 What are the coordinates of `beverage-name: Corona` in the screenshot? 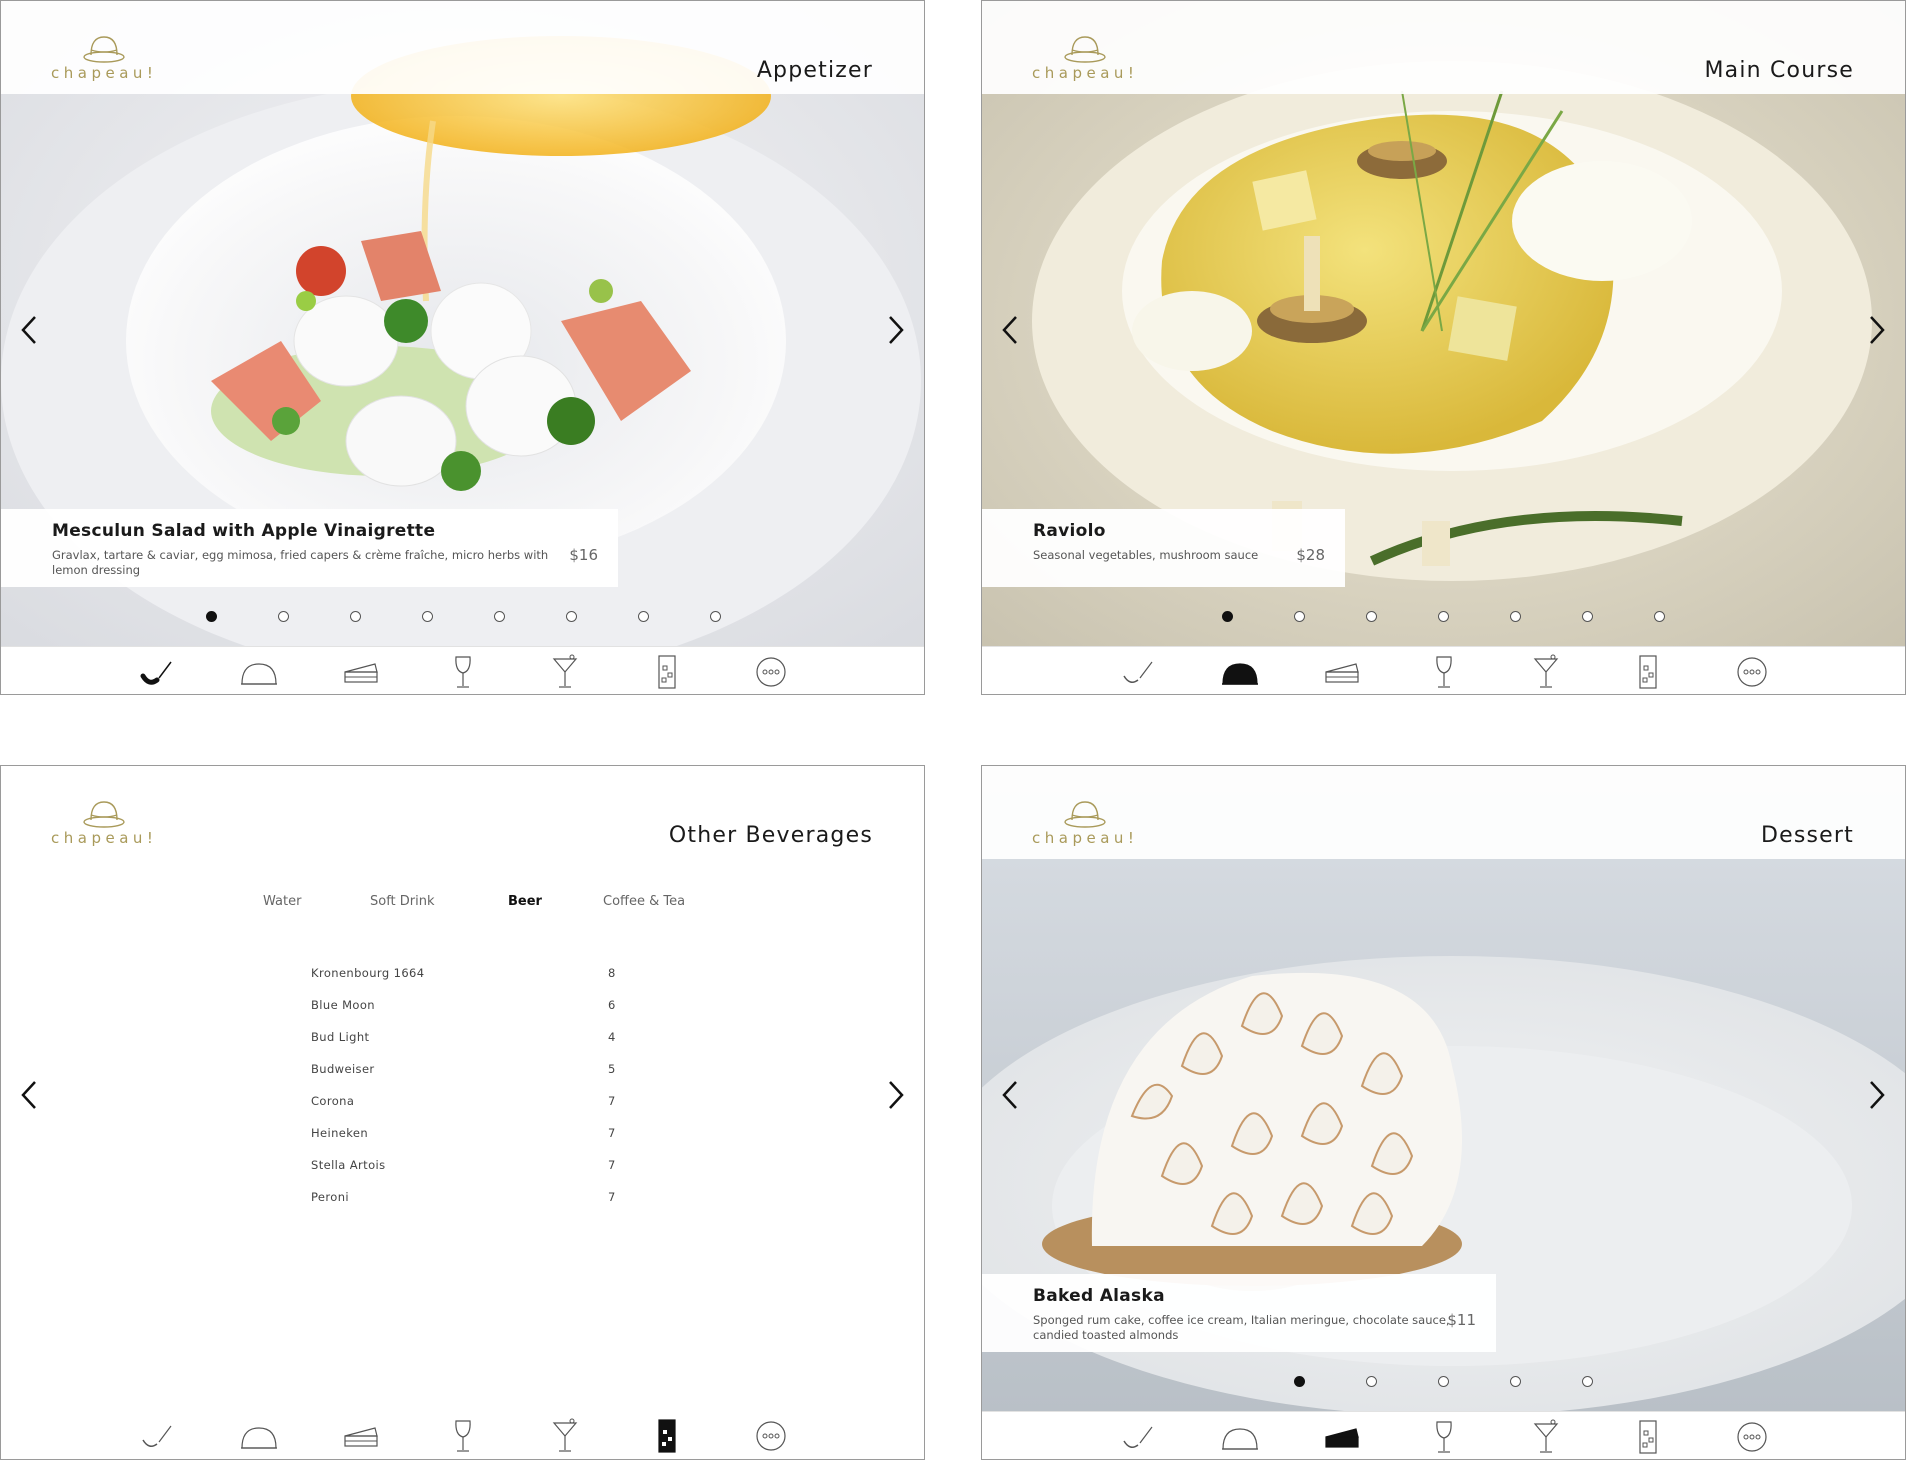 It's located at (333, 1101).